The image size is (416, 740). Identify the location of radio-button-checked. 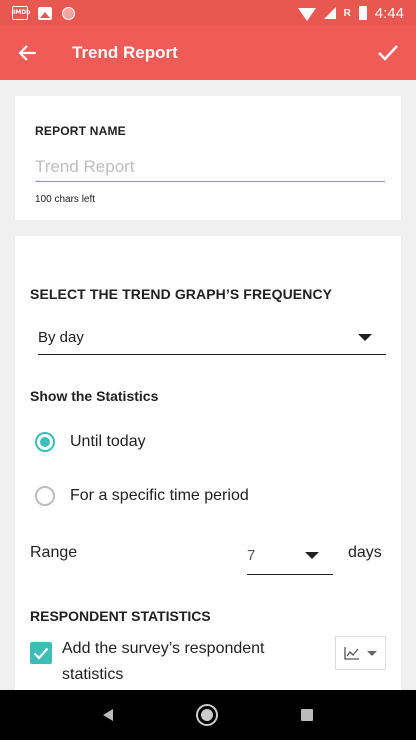
(45, 442).